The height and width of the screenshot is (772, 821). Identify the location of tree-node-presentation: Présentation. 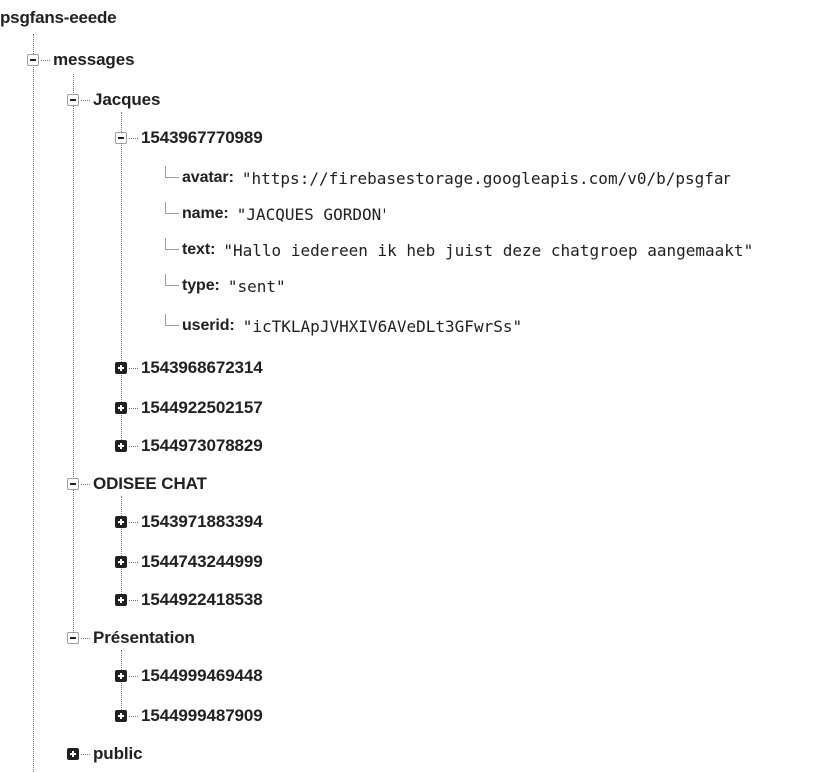
(131, 638).